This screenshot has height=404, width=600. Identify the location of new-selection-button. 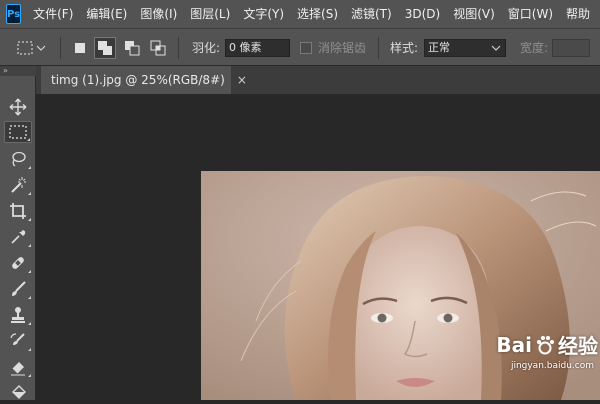
(80, 47).